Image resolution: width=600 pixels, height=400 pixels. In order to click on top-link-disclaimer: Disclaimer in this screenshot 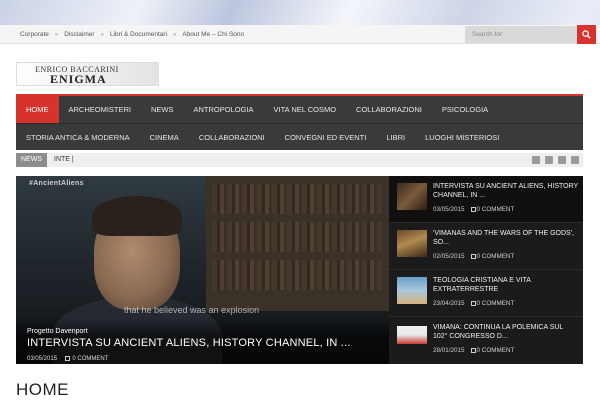, I will do `click(79, 34)`.